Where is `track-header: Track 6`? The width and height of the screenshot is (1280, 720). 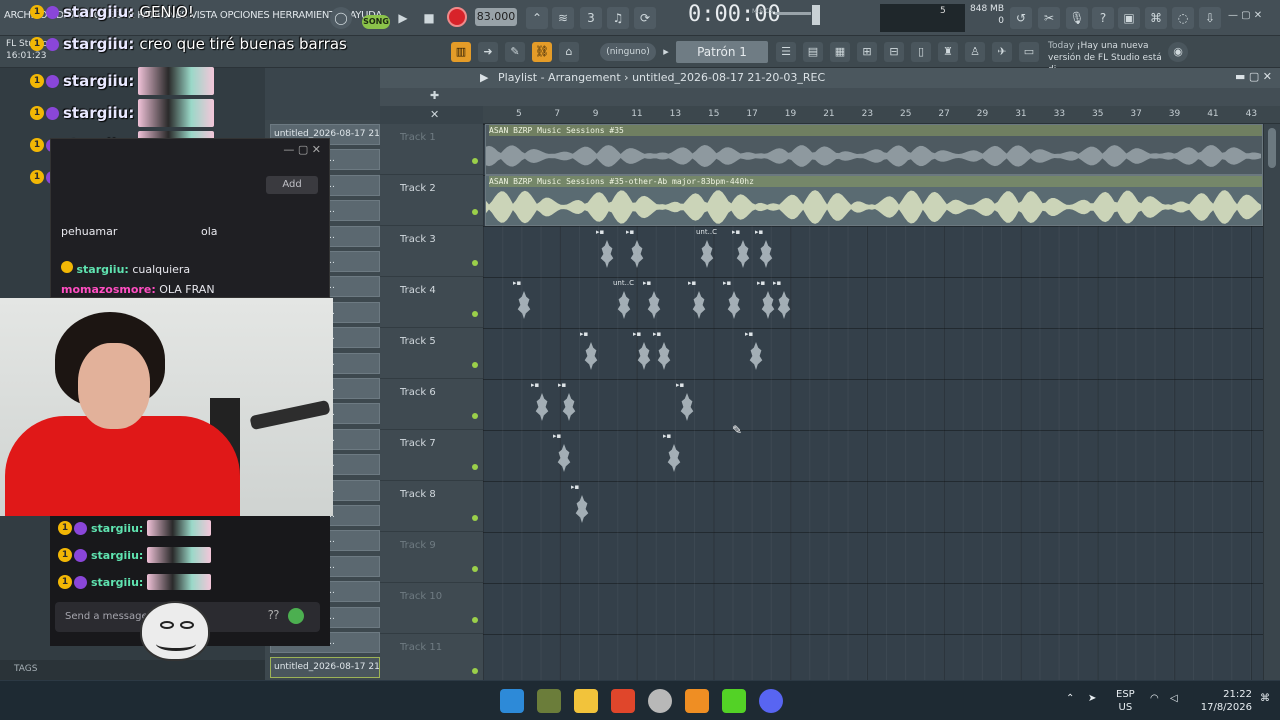
track-header: Track 6 is located at coordinates (431, 404).